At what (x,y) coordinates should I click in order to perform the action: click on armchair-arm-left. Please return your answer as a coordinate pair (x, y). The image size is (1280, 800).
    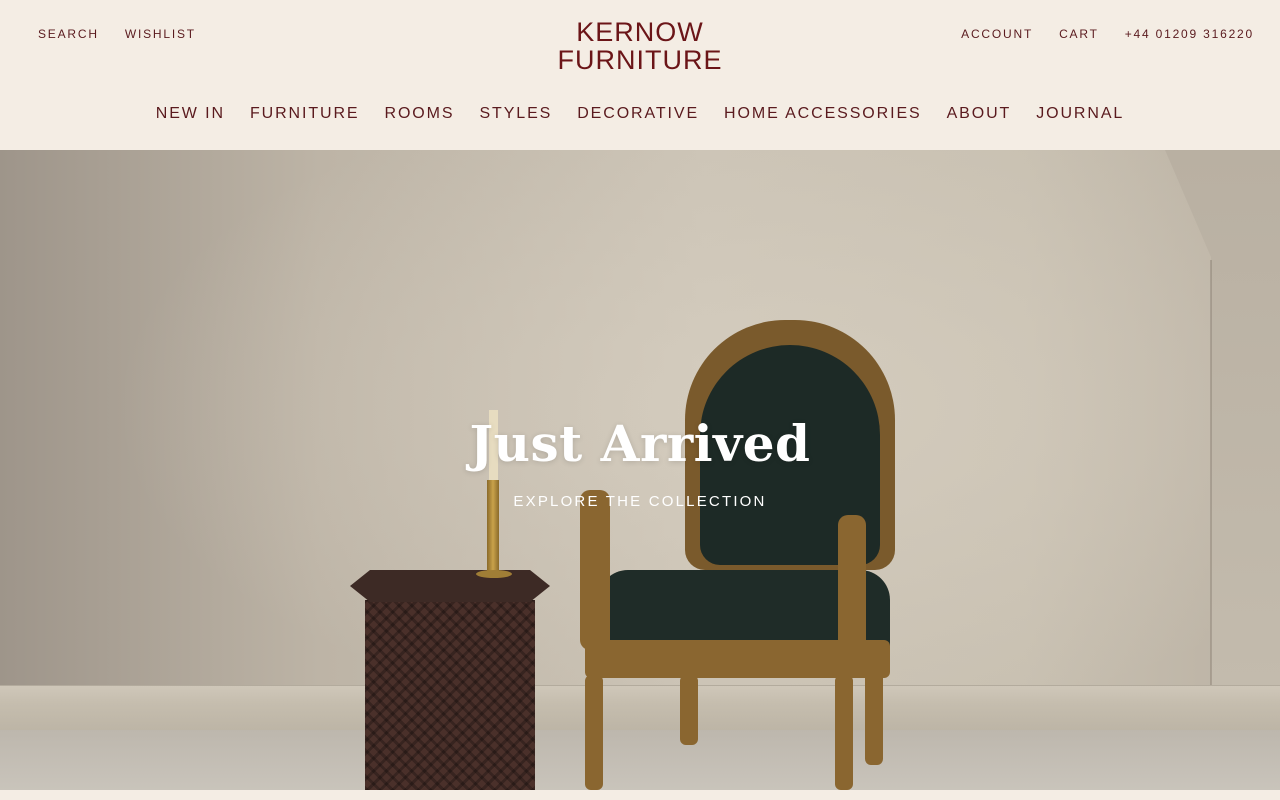
    Looking at the image, I should click on (595, 570).